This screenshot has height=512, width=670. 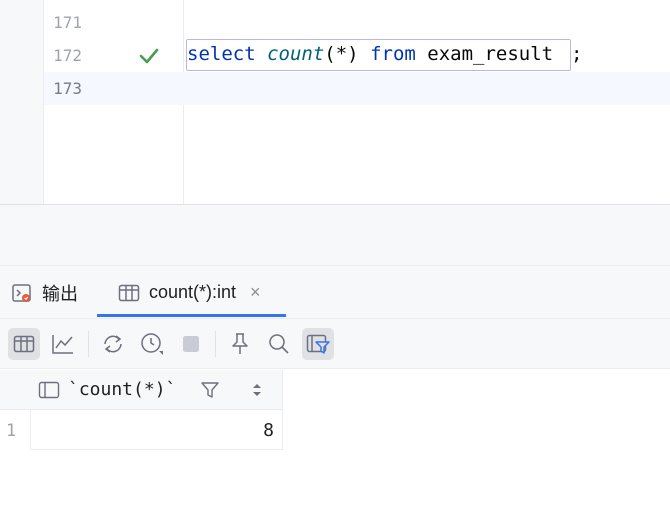 I want to click on grid-header: `count(*)`, so click(x=141, y=390).